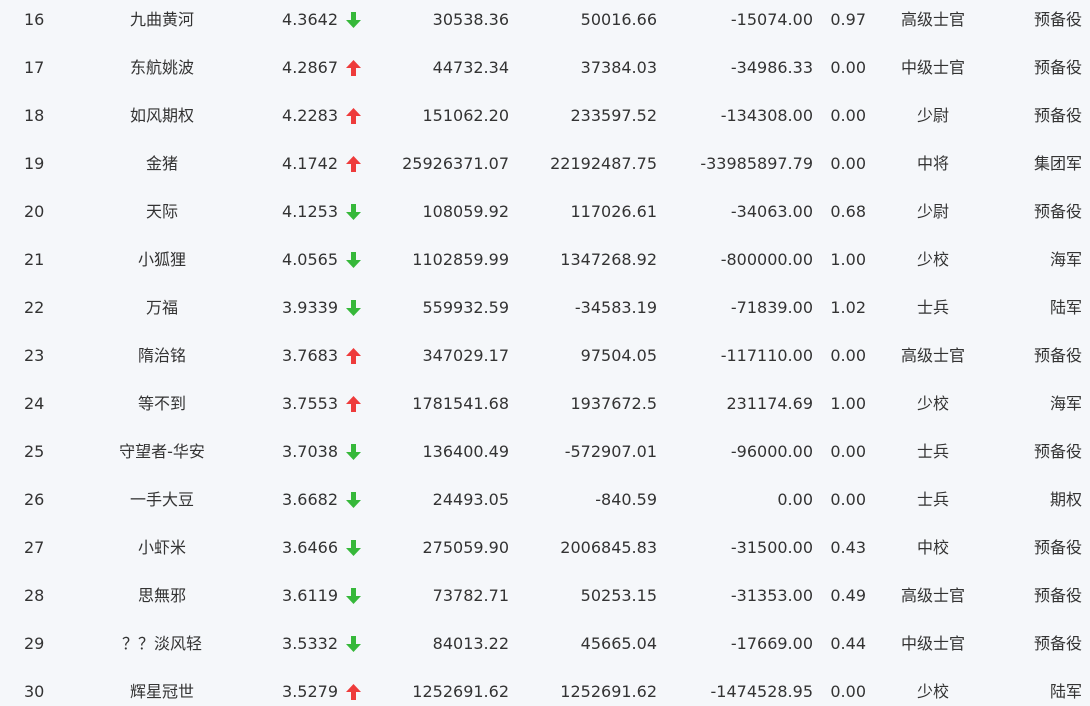  What do you see at coordinates (310, 19) in the screenshot?
I see `score-cell: 4.3642` at bounding box center [310, 19].